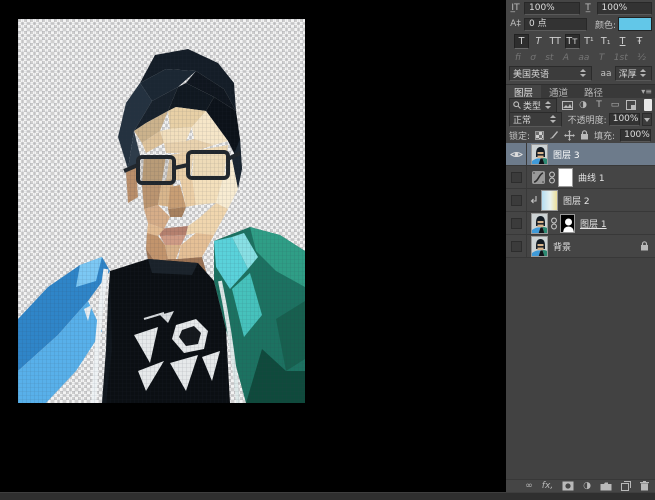  Describe the element at coordinates (639, 41) in the screenshot. I see `strikethrough-button: Ŧ` at that location.